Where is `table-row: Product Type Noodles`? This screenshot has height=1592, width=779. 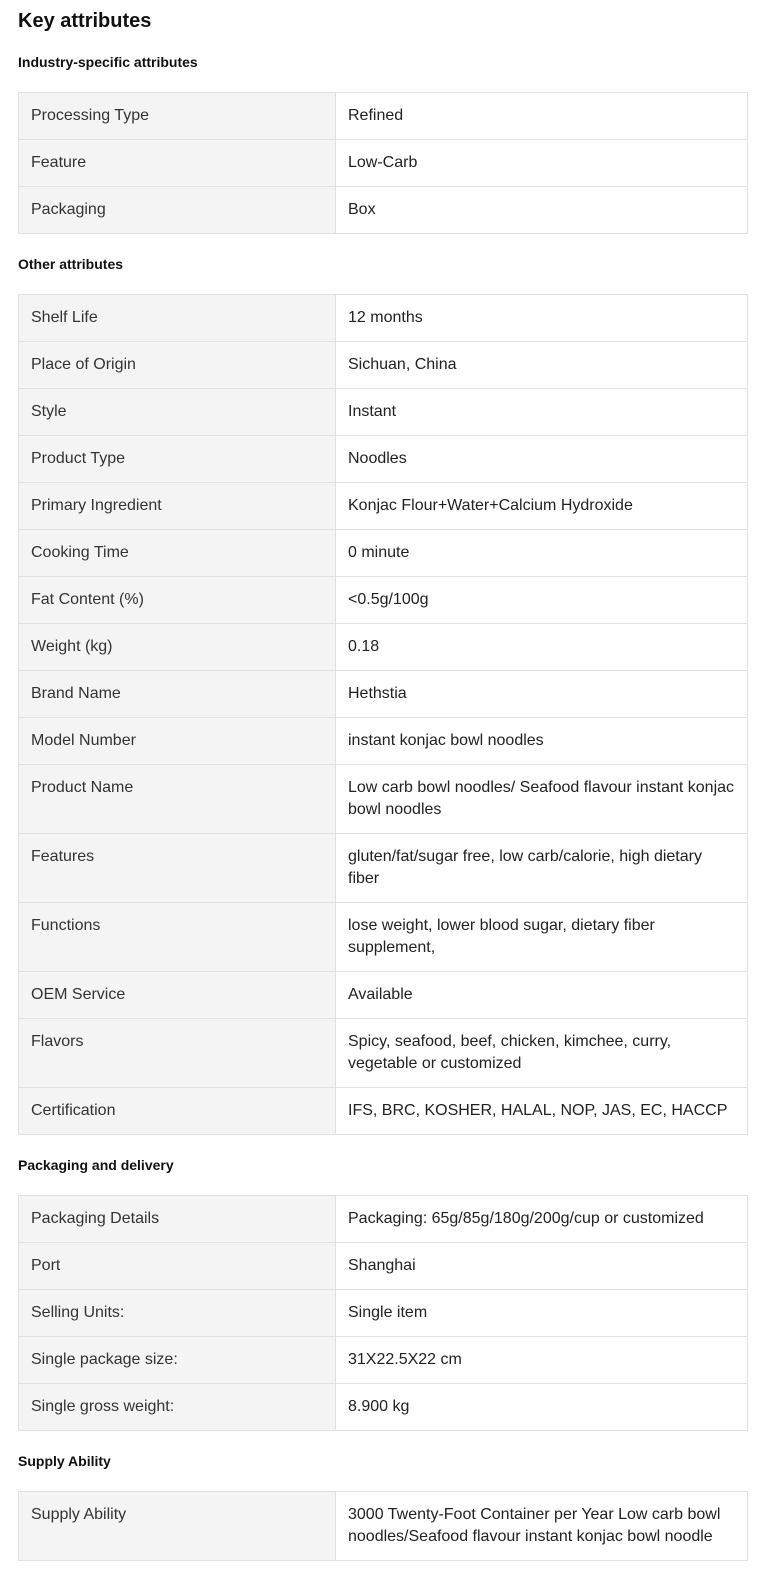
table-row: Product Type Noodles is located at coordinates (383, 459).